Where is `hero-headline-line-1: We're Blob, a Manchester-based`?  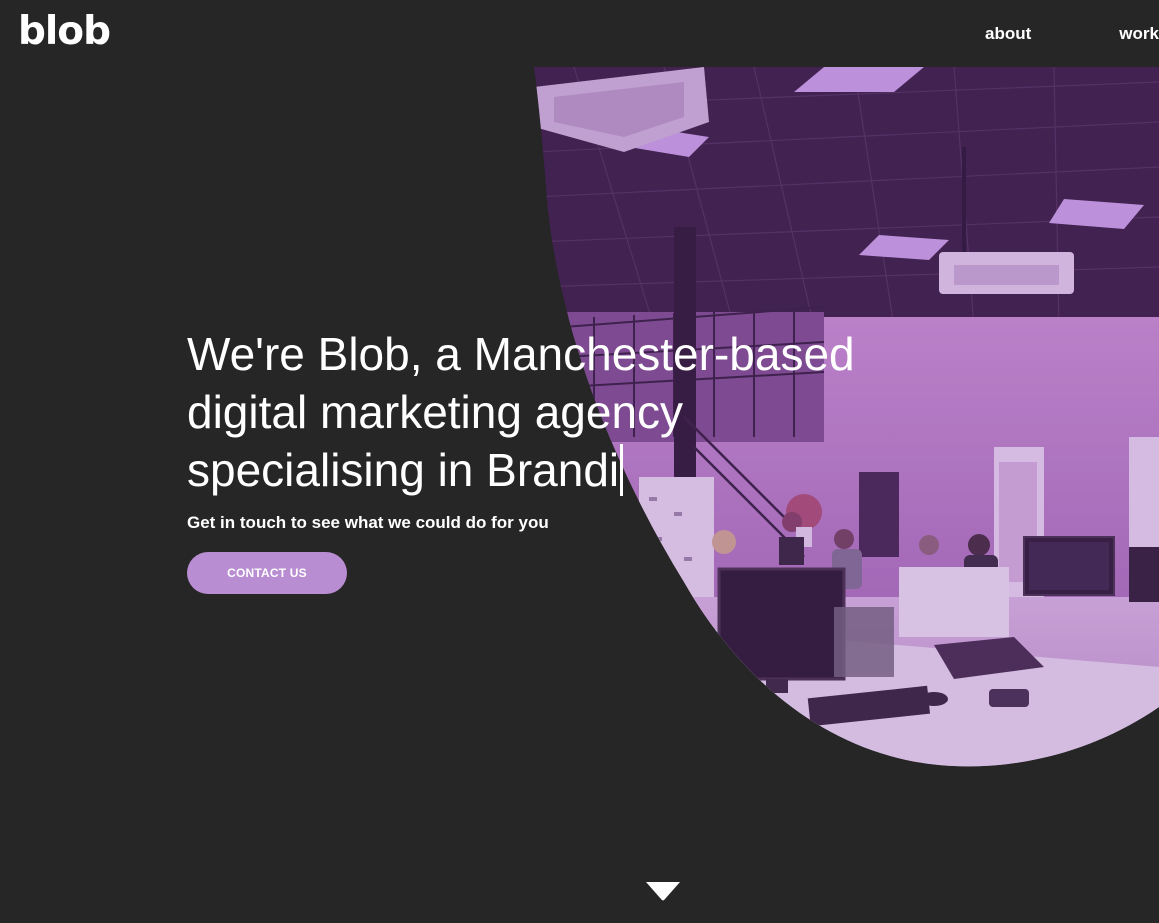 hero-headline-line-1: We're Blob, a Manchester-based is located at coordinates (521, 354).